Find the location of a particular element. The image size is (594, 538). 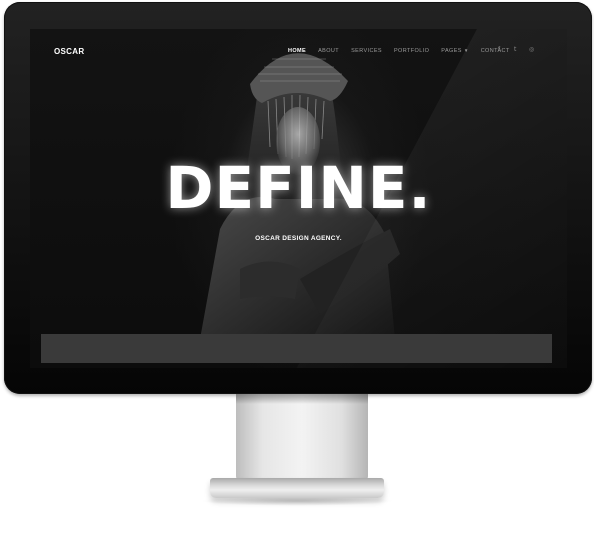

dribbble-icon: ◎ is located at coordinates (531, 49).